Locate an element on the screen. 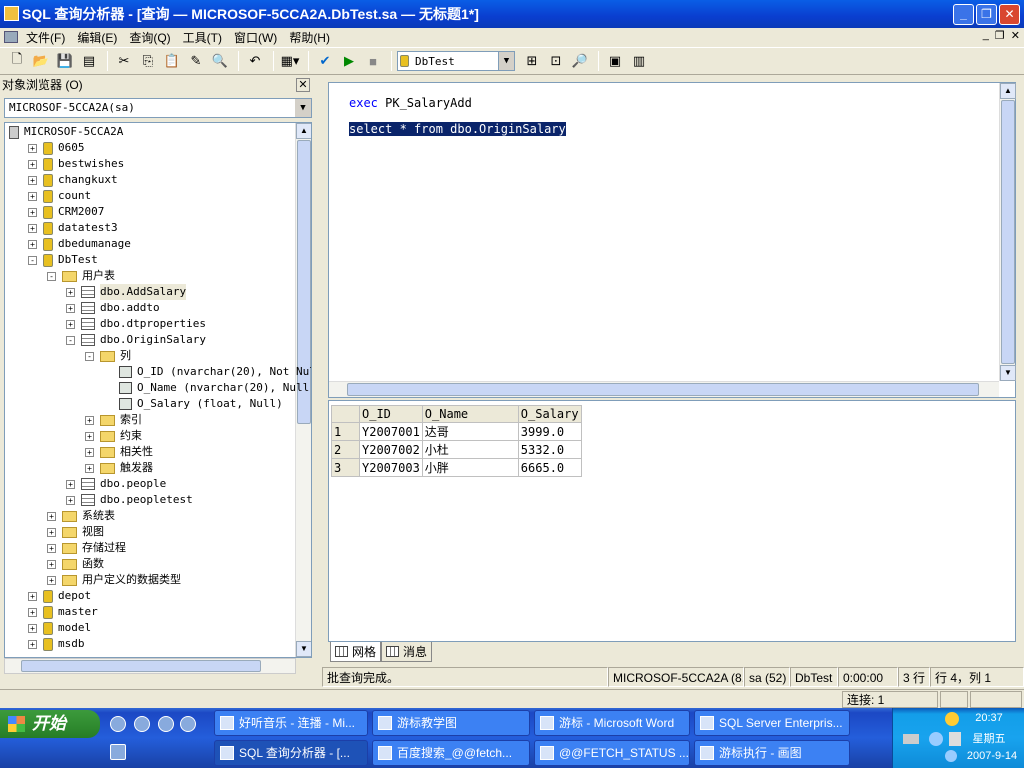 The height and width of the screenshot is (768, 1024). cancel-query-icon: ■ is located at coordinates (373, 61).